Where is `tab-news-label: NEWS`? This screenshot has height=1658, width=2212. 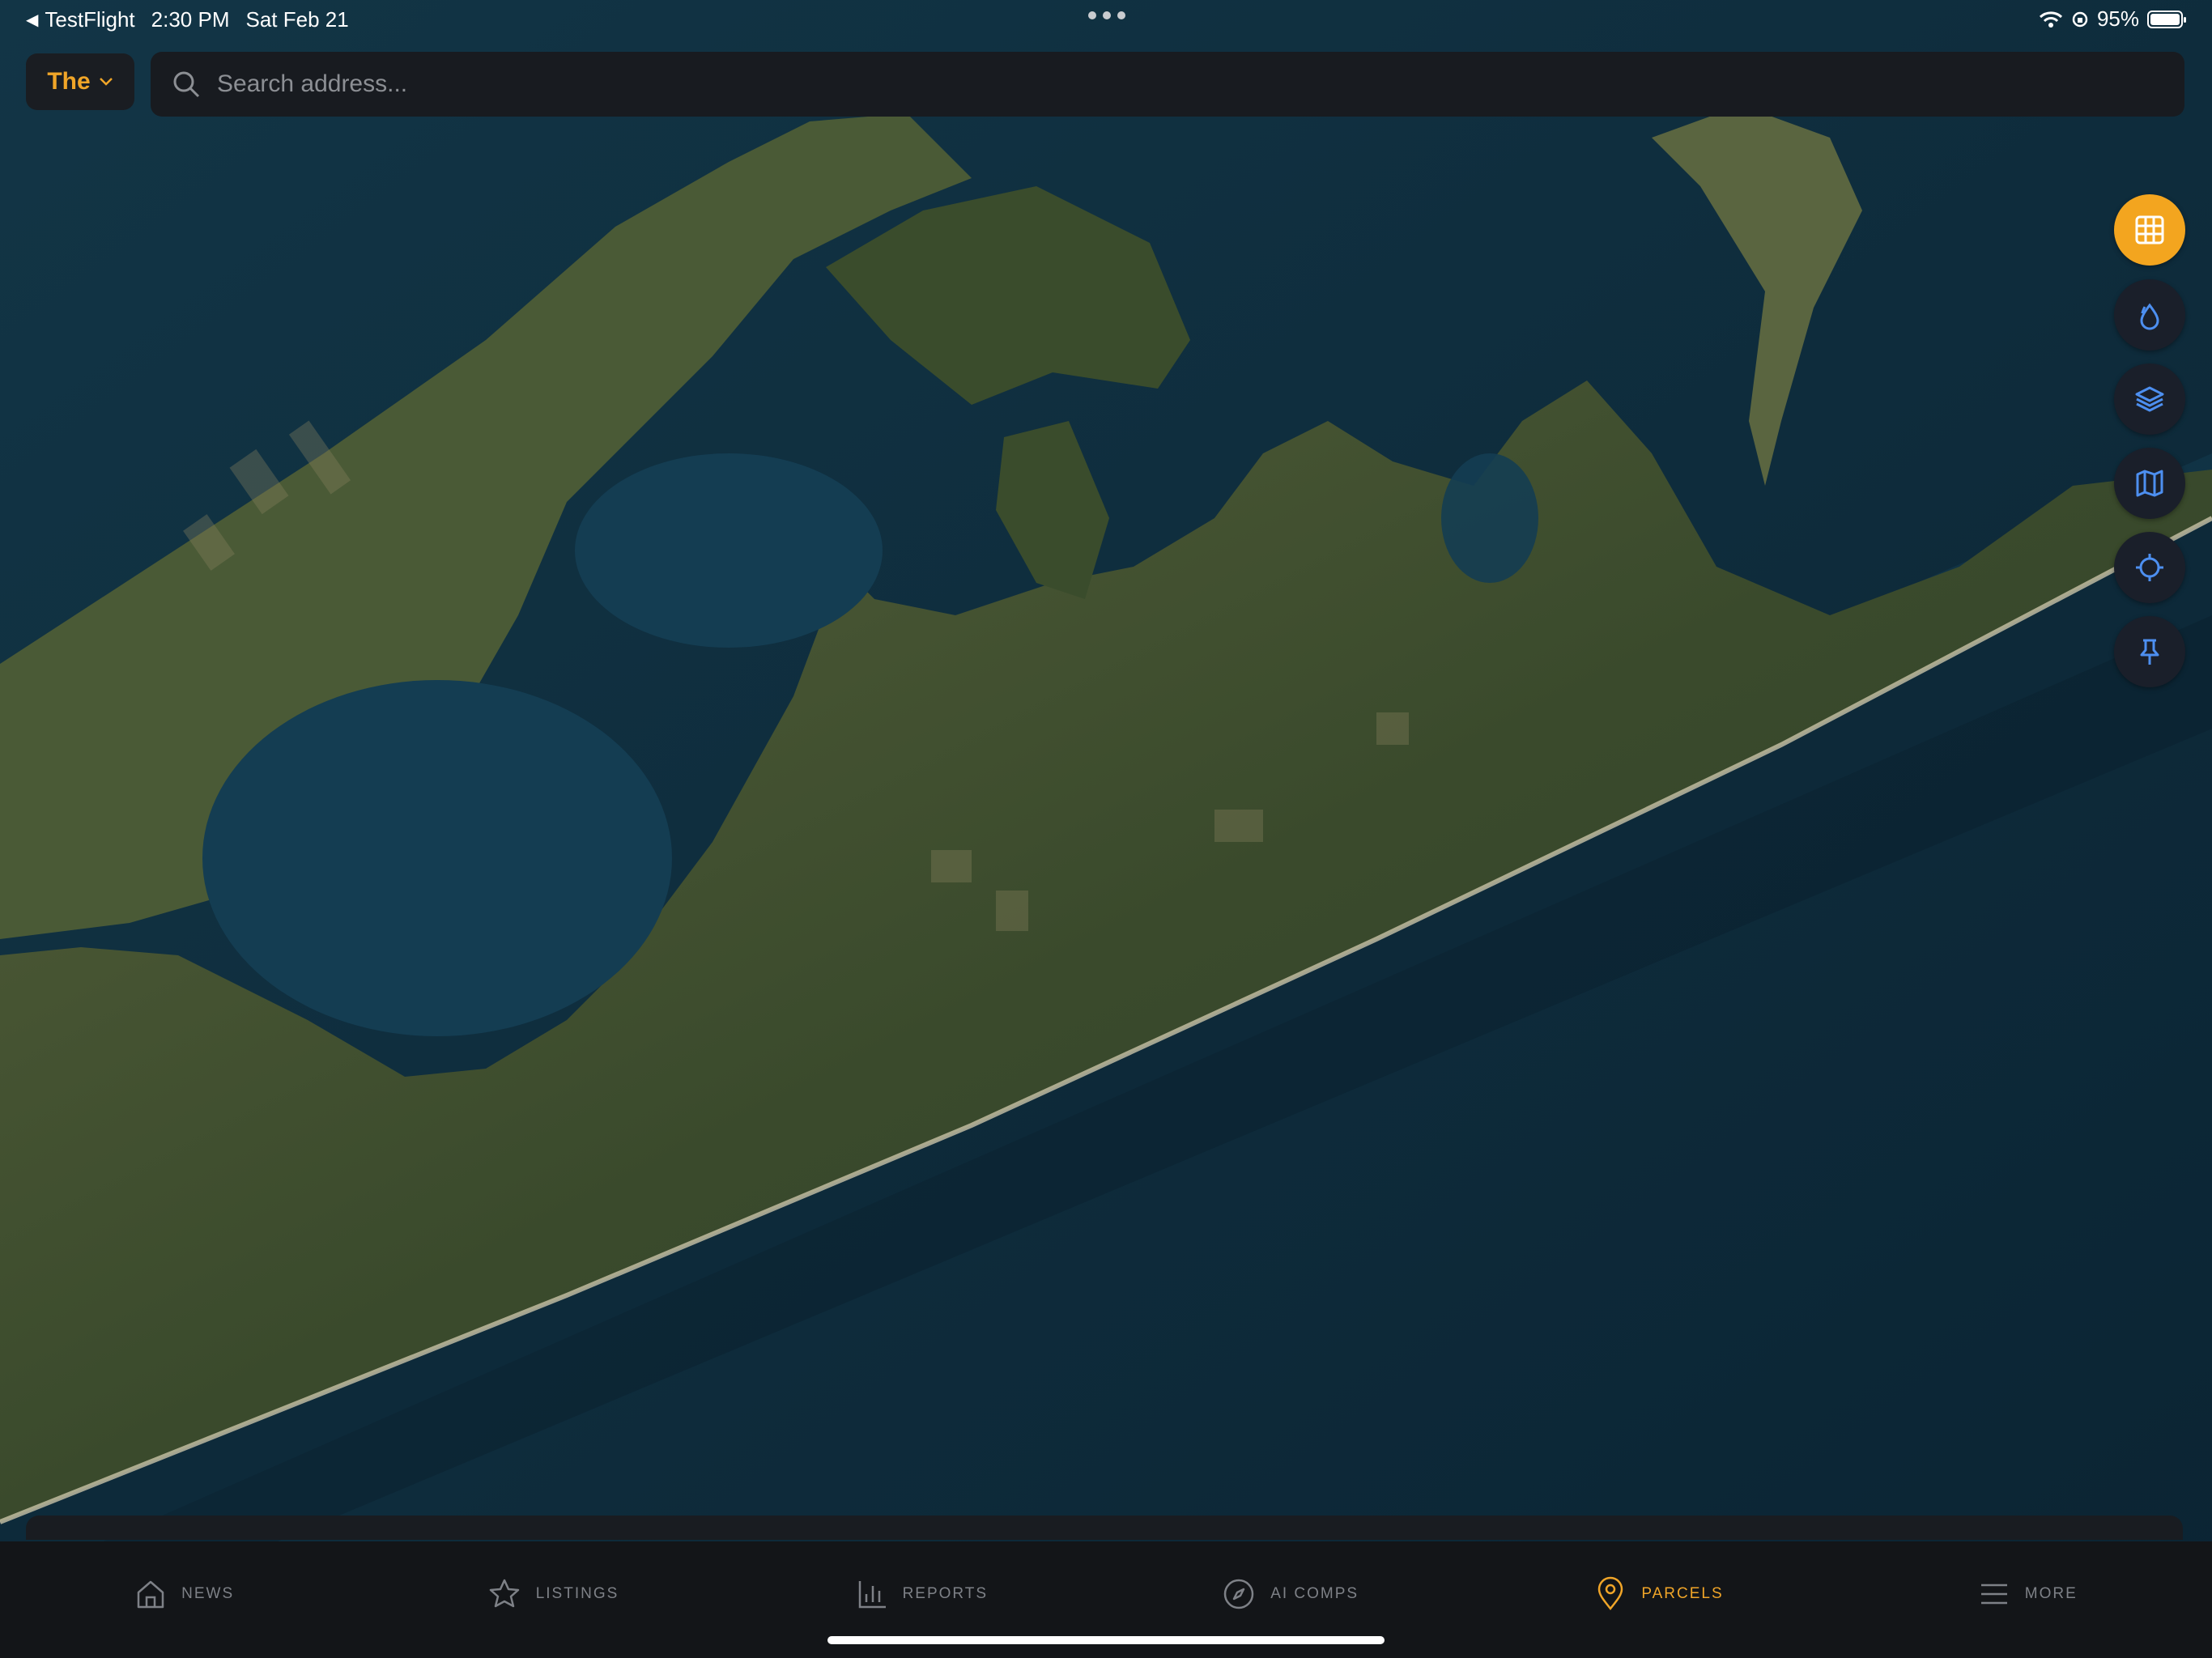 tab-news-label: NEWS is located at coordinates (208, 1593).